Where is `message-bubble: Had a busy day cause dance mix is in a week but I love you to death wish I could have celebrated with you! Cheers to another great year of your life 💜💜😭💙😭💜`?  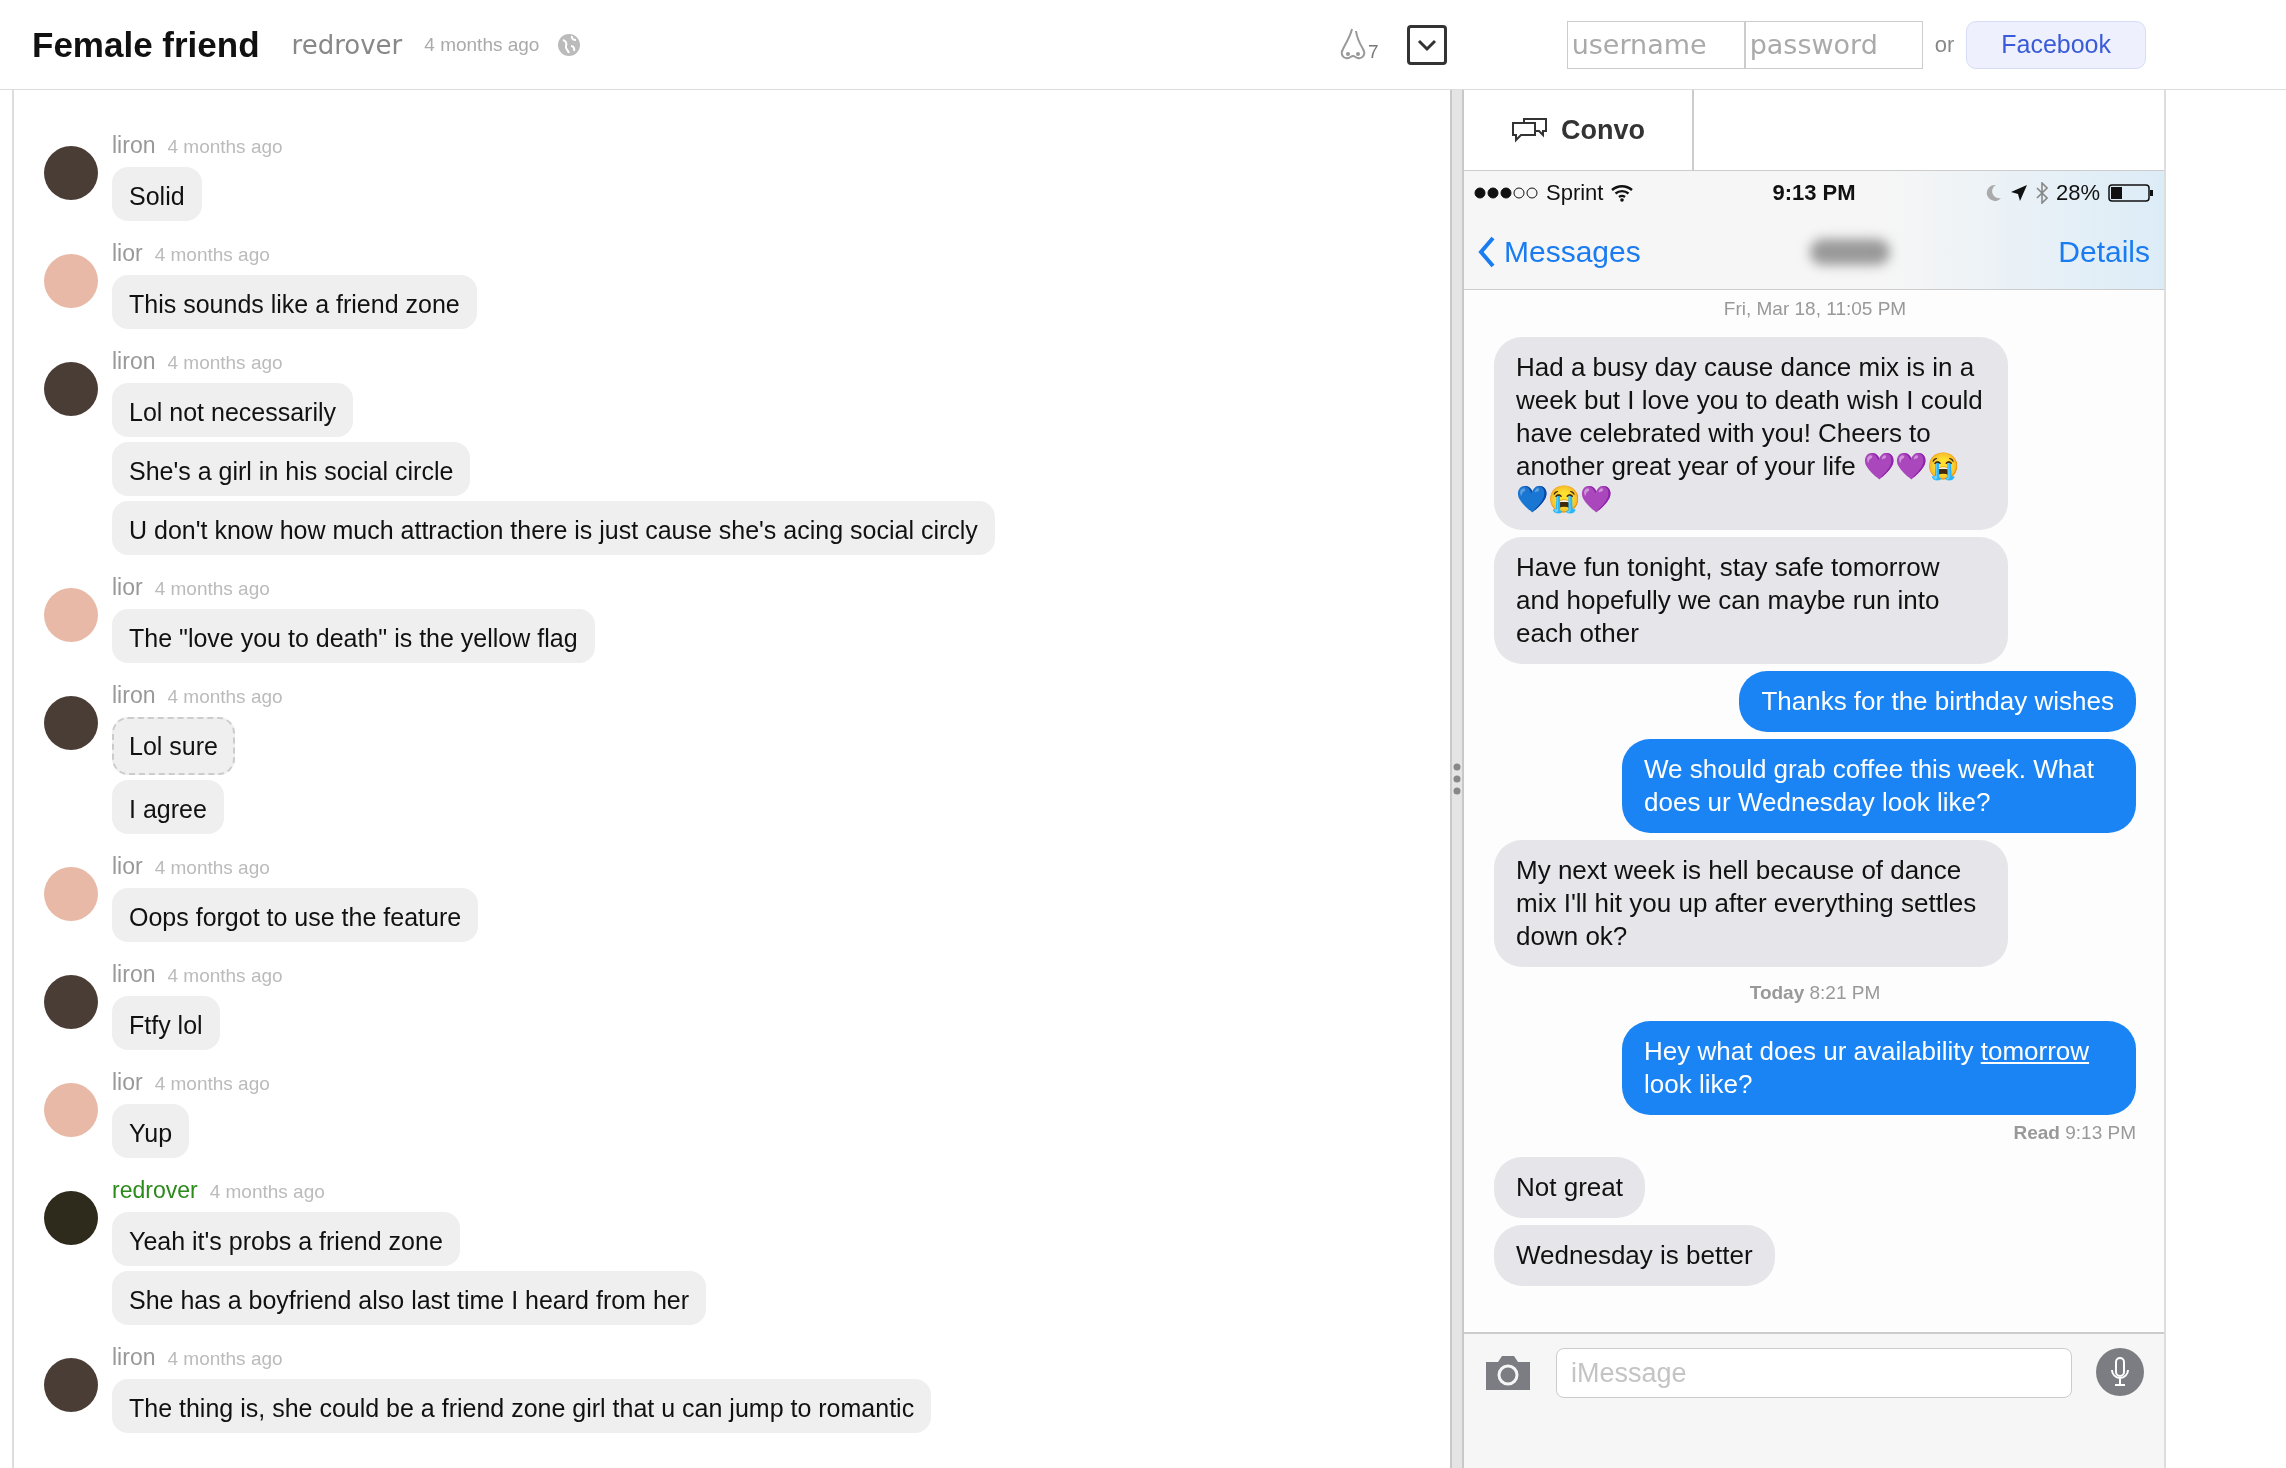 message-bubble: Had a busy day cause dance mix is in a week but I love you to death wish I could have celebrated with you! Cheers to another great year of your life 💜💜😭💙😭💜 is located at coordinates (1751, 433).